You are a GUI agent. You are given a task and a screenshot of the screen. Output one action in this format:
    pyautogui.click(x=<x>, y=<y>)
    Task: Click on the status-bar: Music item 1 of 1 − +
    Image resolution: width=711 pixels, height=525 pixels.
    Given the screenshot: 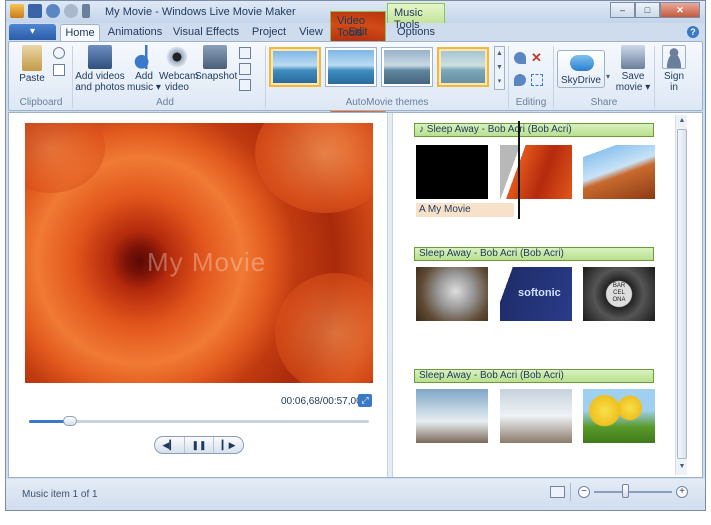 What is the action you would take?
    pyautogui.click(x=355, y=494)
    